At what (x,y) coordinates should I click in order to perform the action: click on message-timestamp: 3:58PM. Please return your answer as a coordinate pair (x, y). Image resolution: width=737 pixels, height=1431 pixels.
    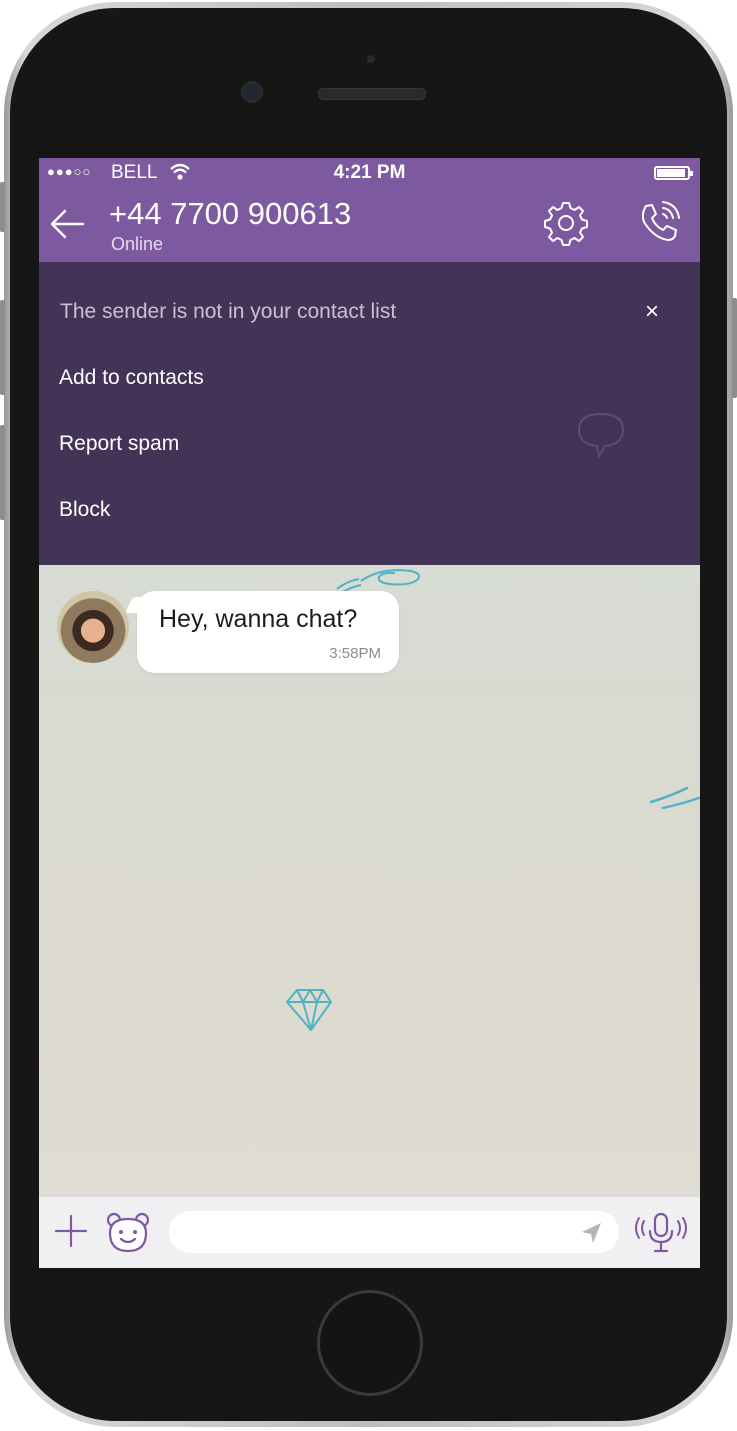
    Looking at the image, I should click on (355, 653).